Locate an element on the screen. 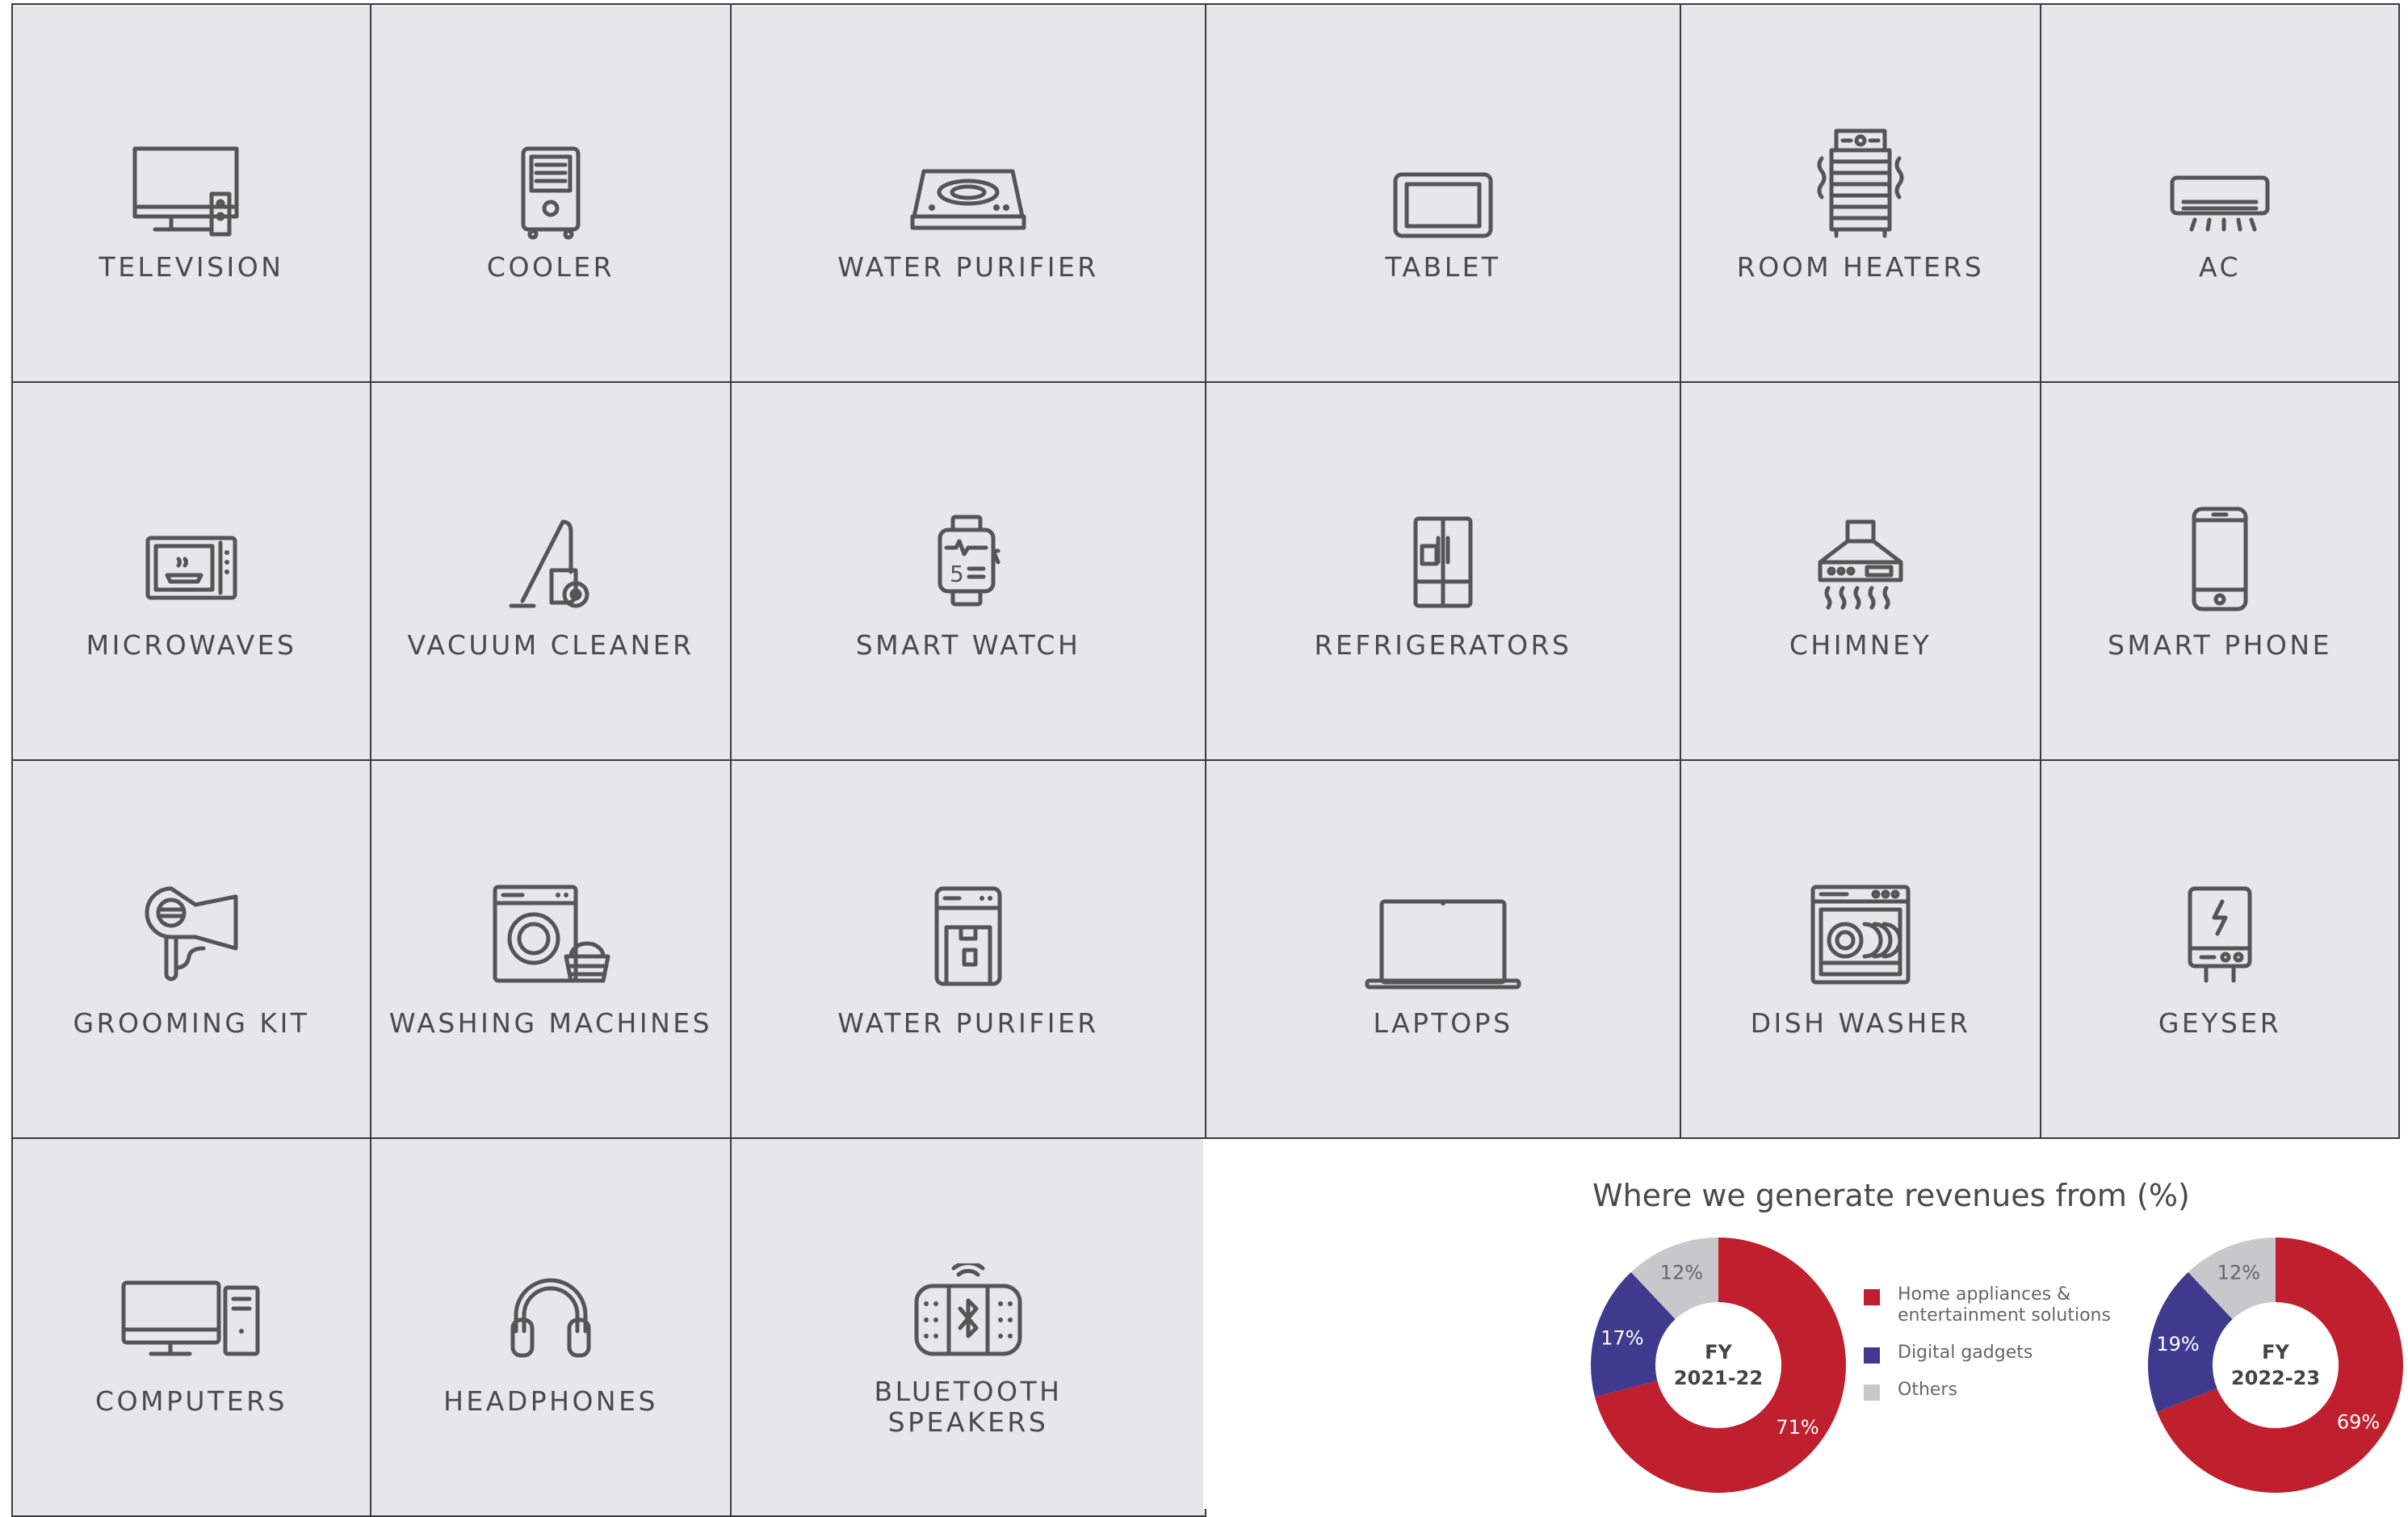  tile-television: TELEVISION is located at coordinates (191, 193).